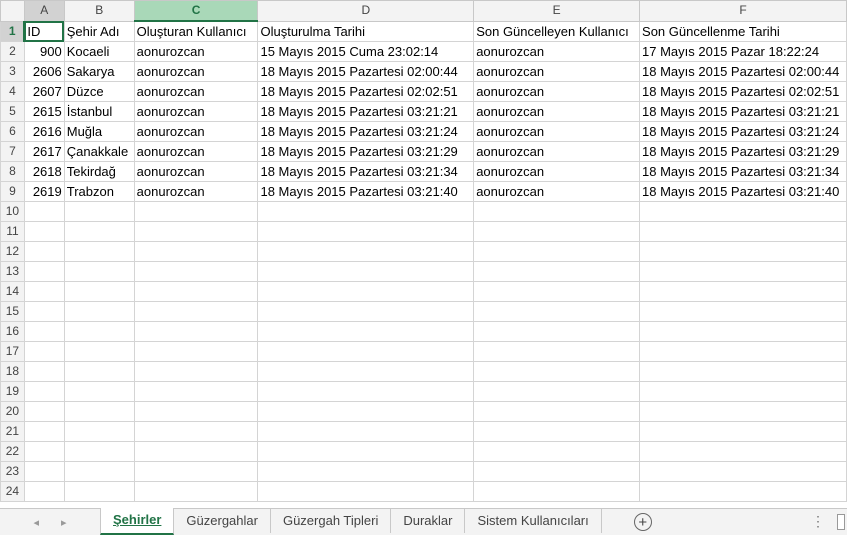 The width and height of the screenshot is (847, 535). Describe the element at coordinates (743, 11) in the screenshot. I see `column-header-f: F` at that location.